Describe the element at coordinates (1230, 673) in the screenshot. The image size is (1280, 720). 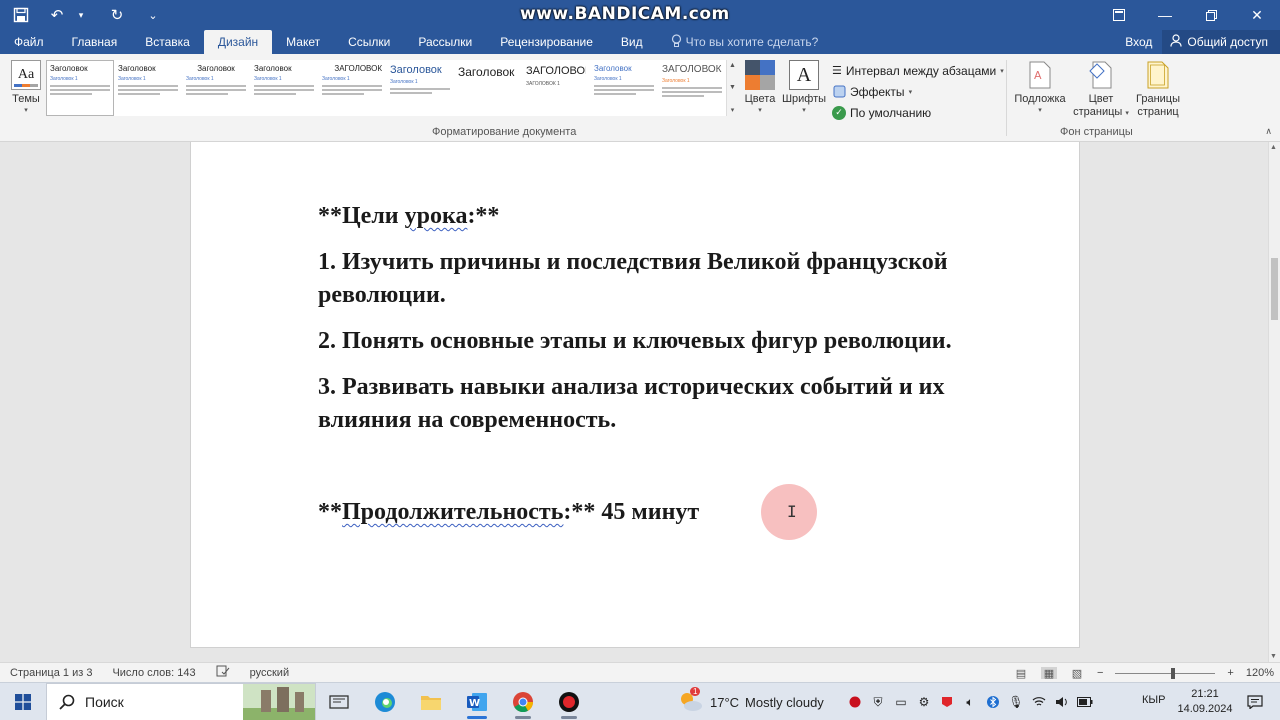
I see `zoom-in-icon: +` at that location.